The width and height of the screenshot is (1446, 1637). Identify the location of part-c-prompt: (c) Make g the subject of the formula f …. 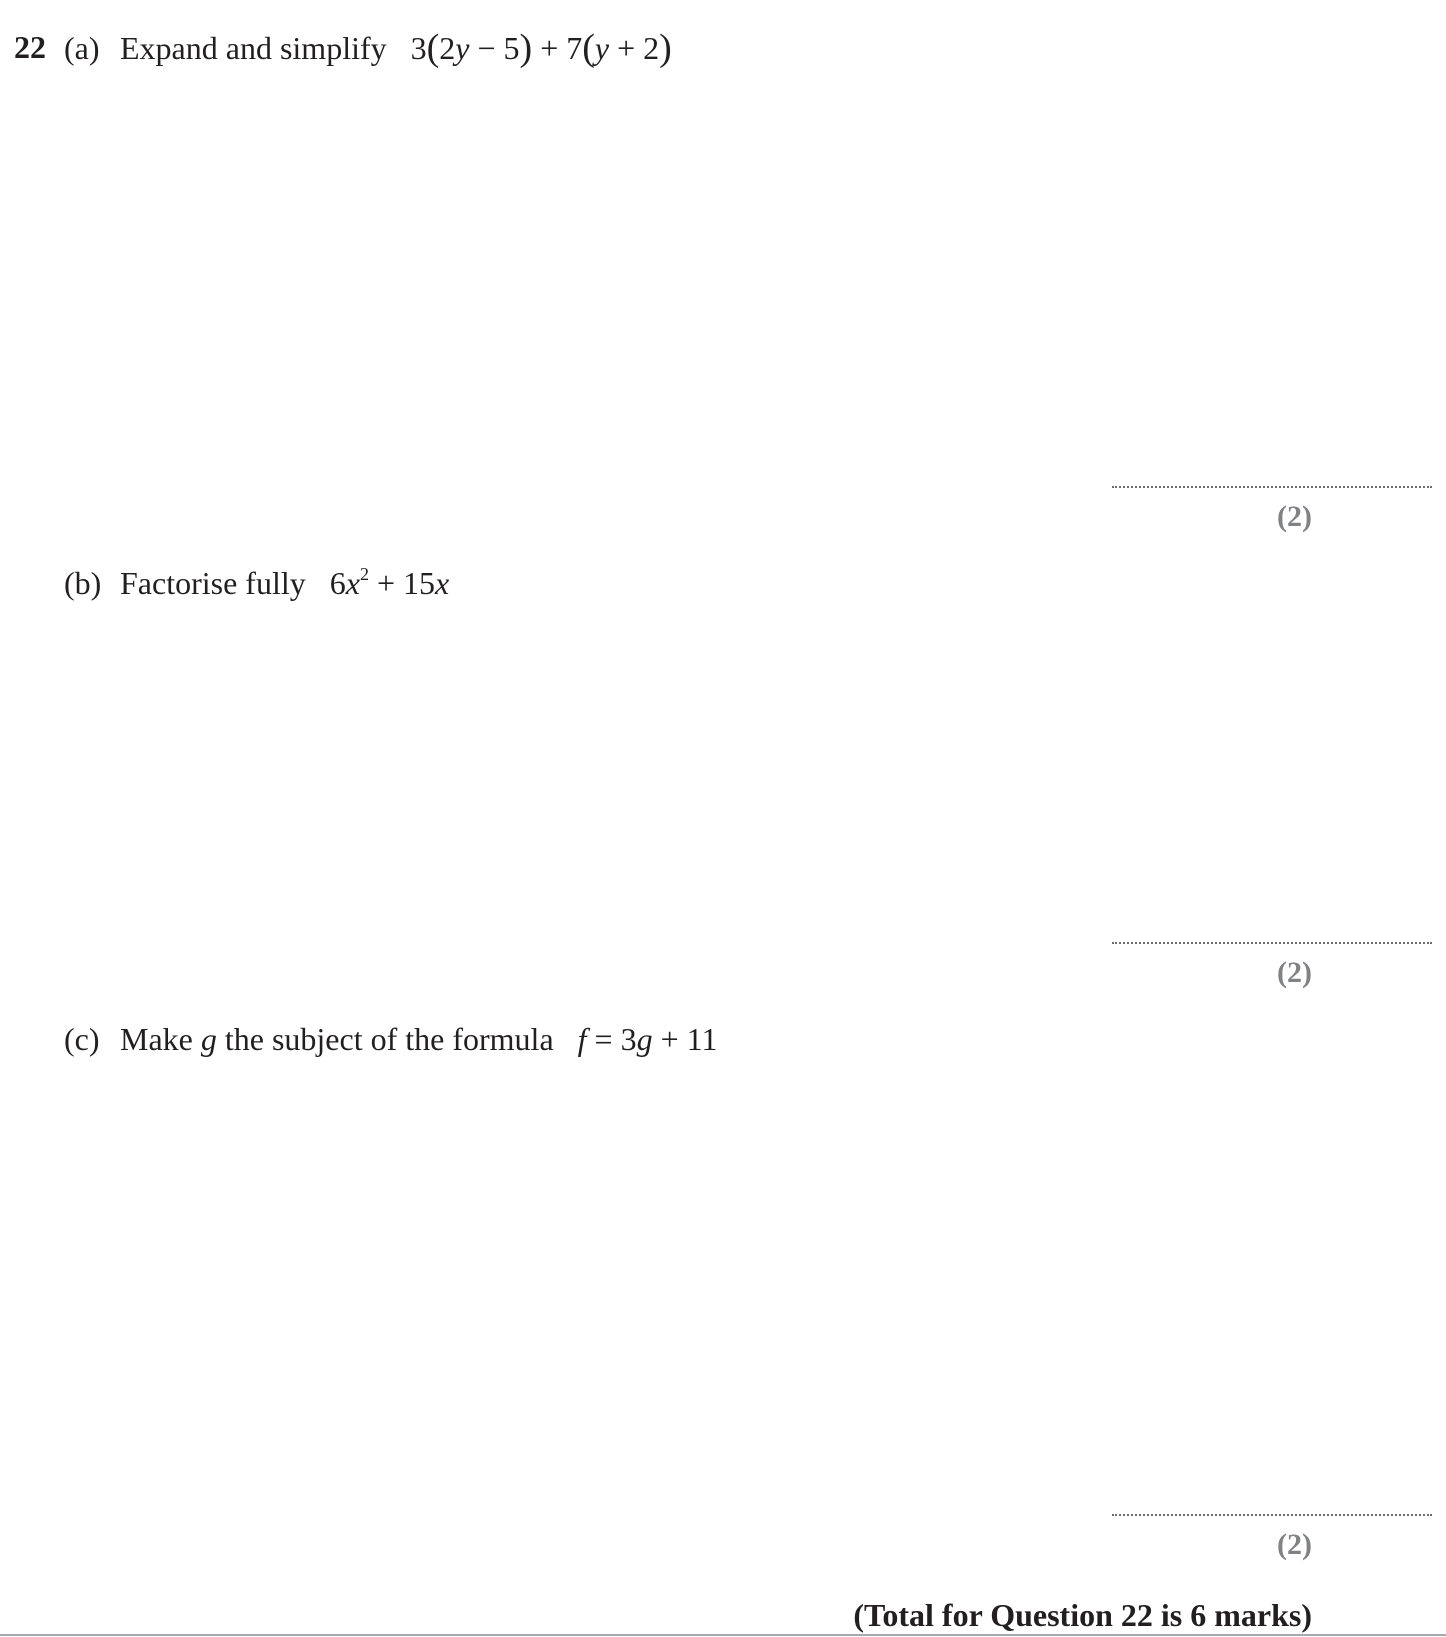
(390, 1039).